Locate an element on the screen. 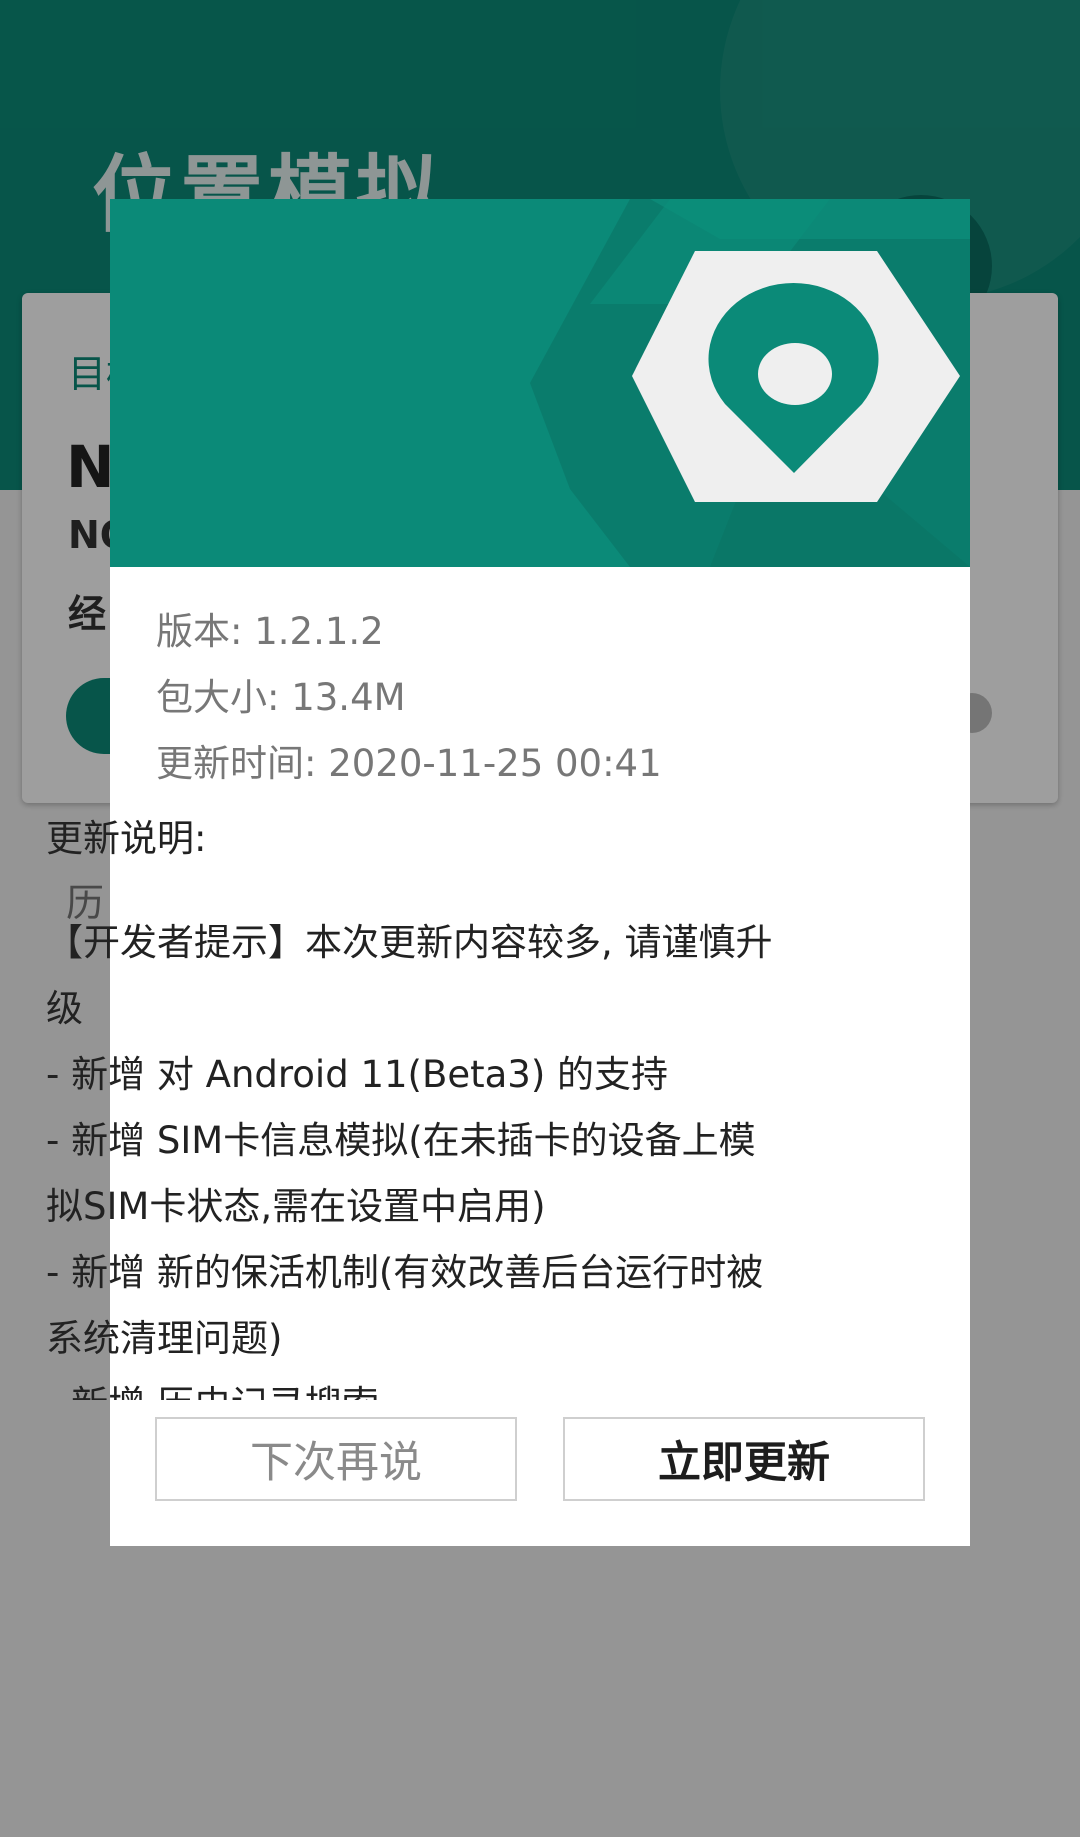 The image size is (1080, 1837). later-button: 下次再说 is located at coordinates (336, 1459).